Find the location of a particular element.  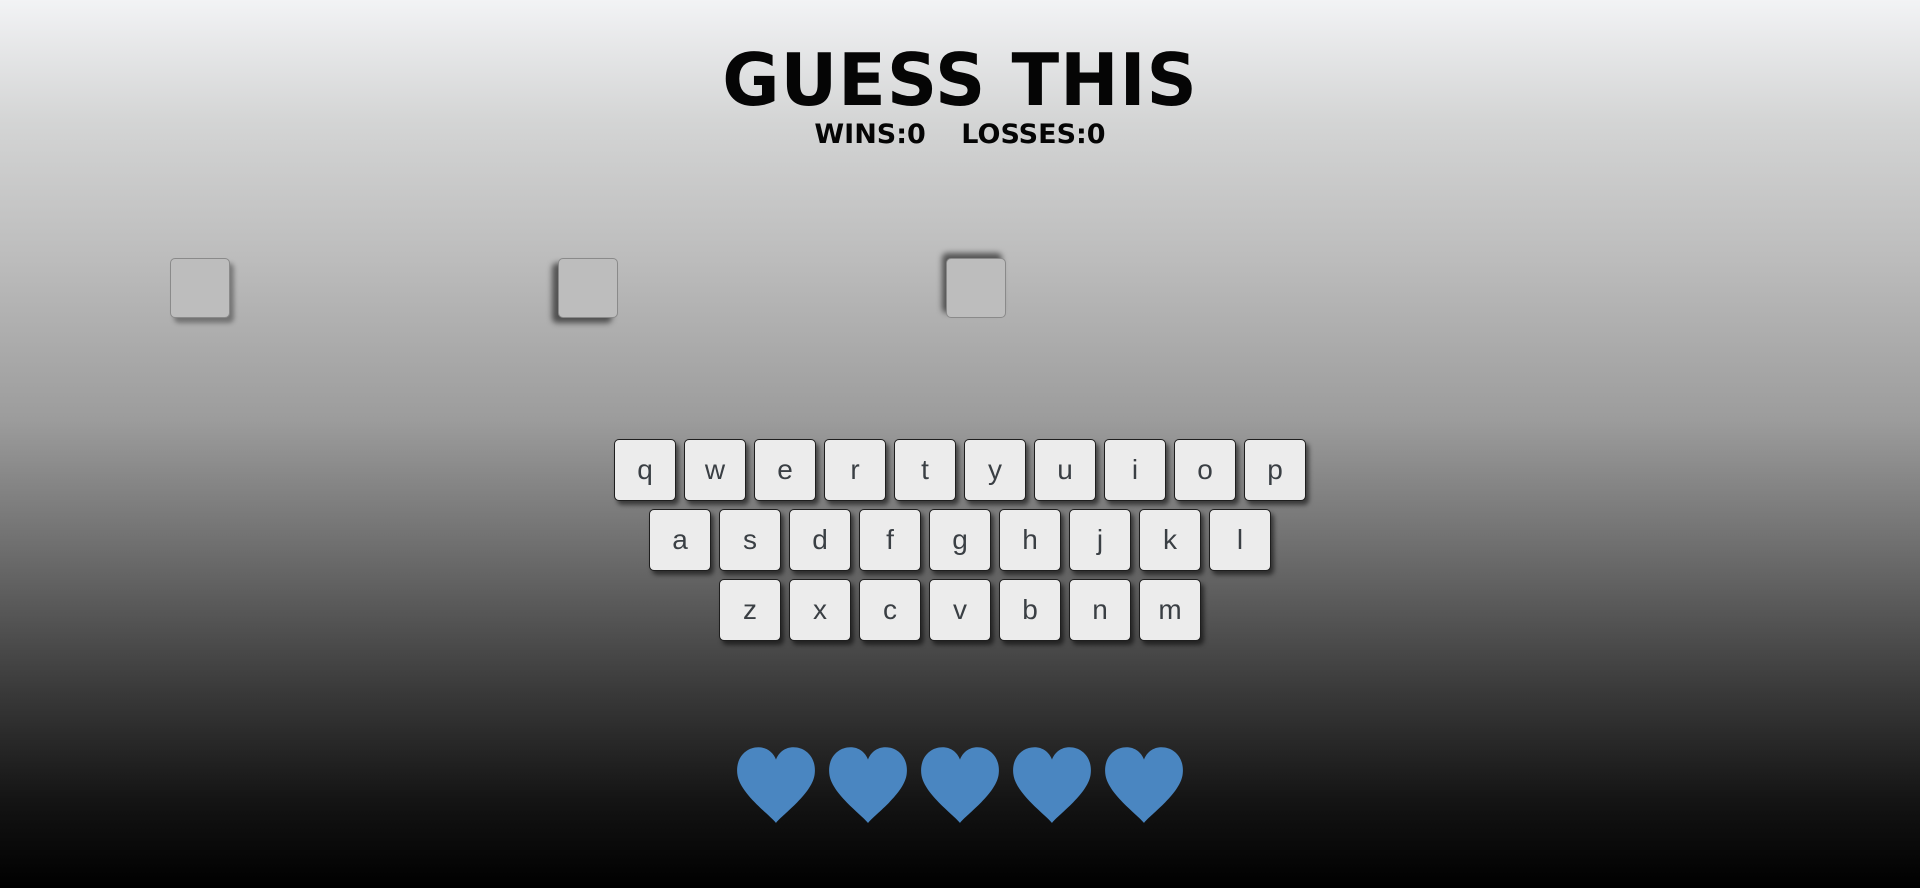

key-q: q is located at coordinates (645, 470).